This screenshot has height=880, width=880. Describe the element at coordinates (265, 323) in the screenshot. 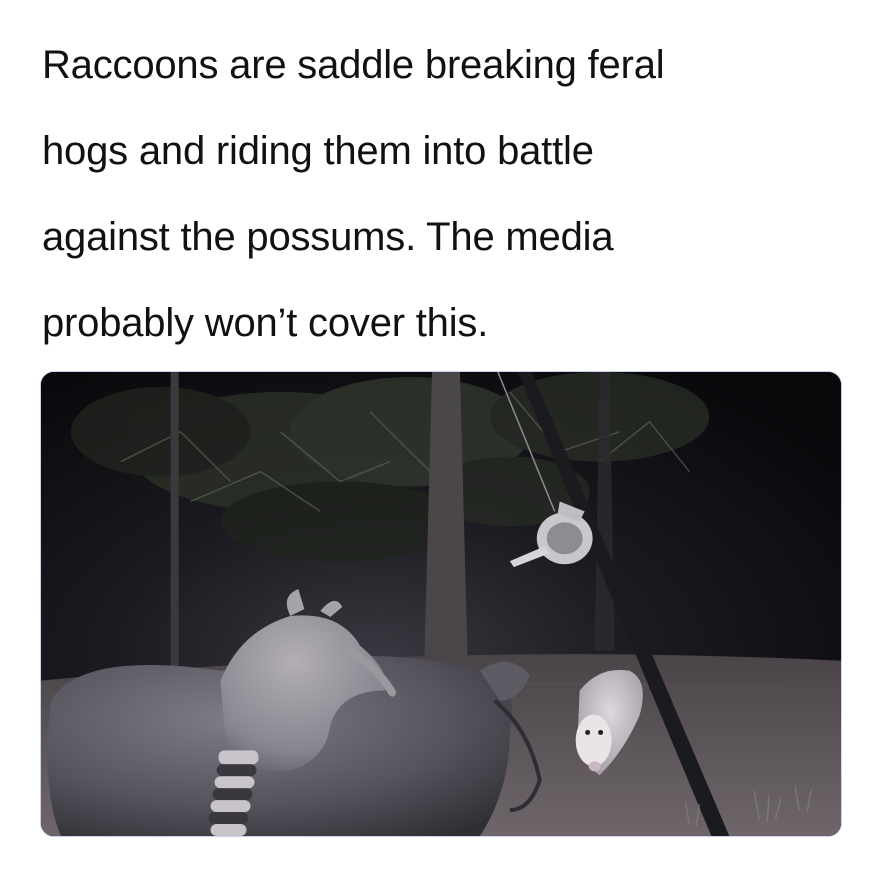

I see `caption-line-4: probably won’t cover this.` at that location.